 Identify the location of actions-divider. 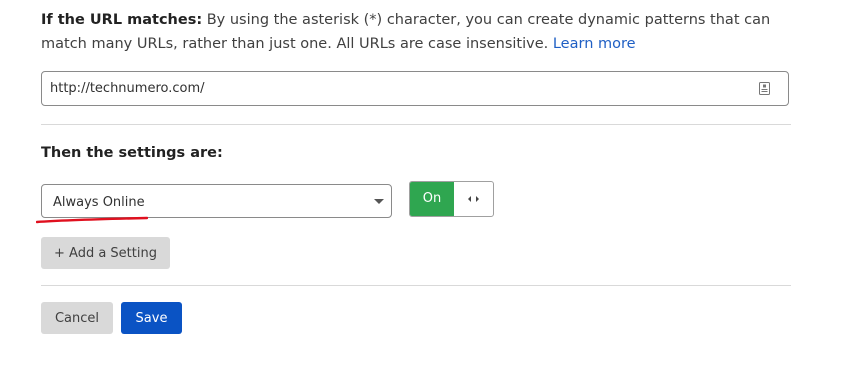
(416, 285).